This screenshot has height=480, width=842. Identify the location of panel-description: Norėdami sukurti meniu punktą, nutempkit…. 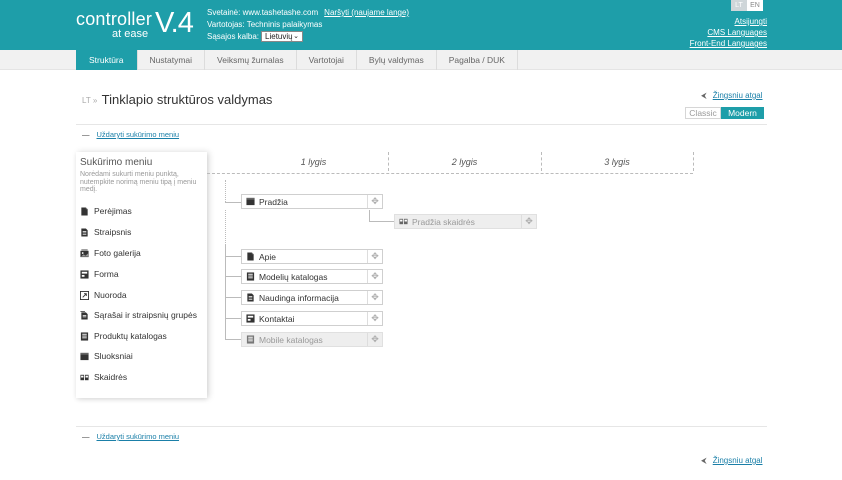
(138, 182).